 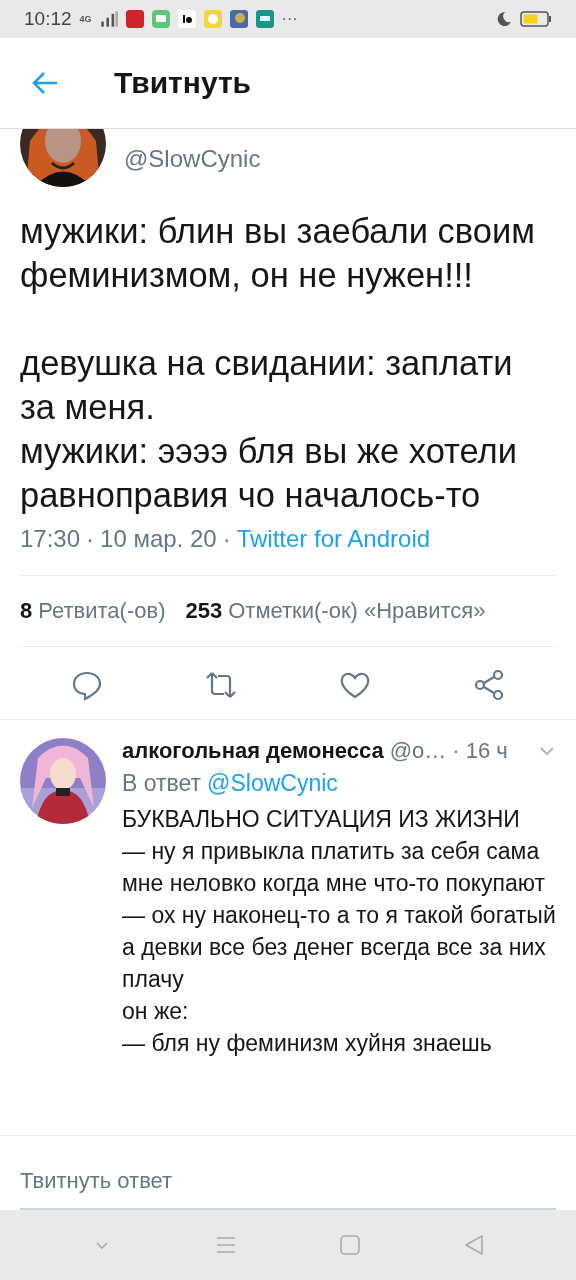 I want to click on chat-icon, so click(x=160, y=19).